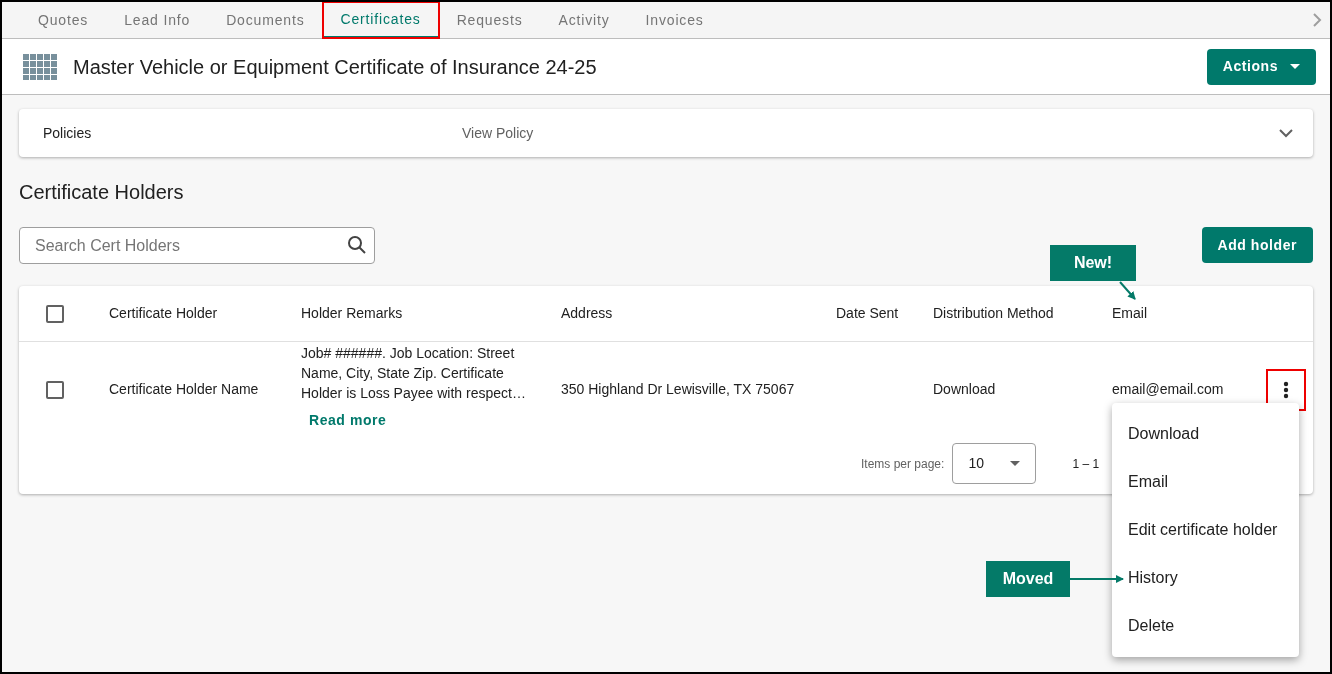 The height and width of the screenshot is (674, 1332). What do you see at coordinates (1261, 66) in the screenshot?
I see `actions-button: Actions` at bounding box center [1261, 66].